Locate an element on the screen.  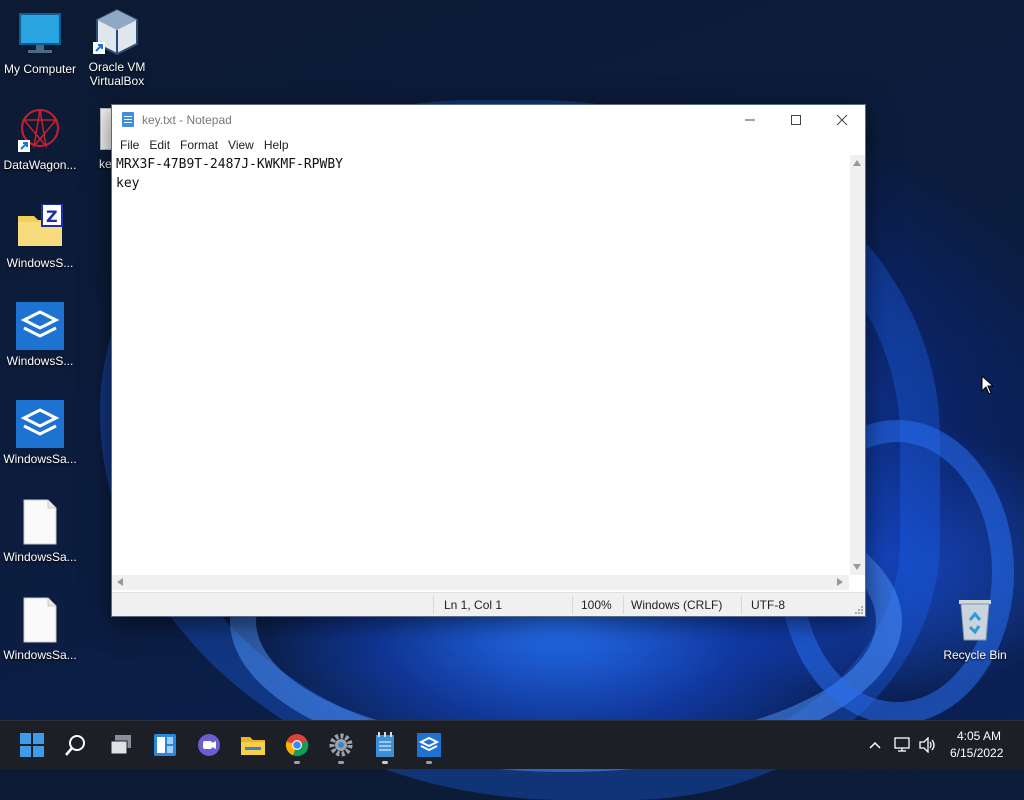
scroll-down-icon is located at coordinates (857, 567).